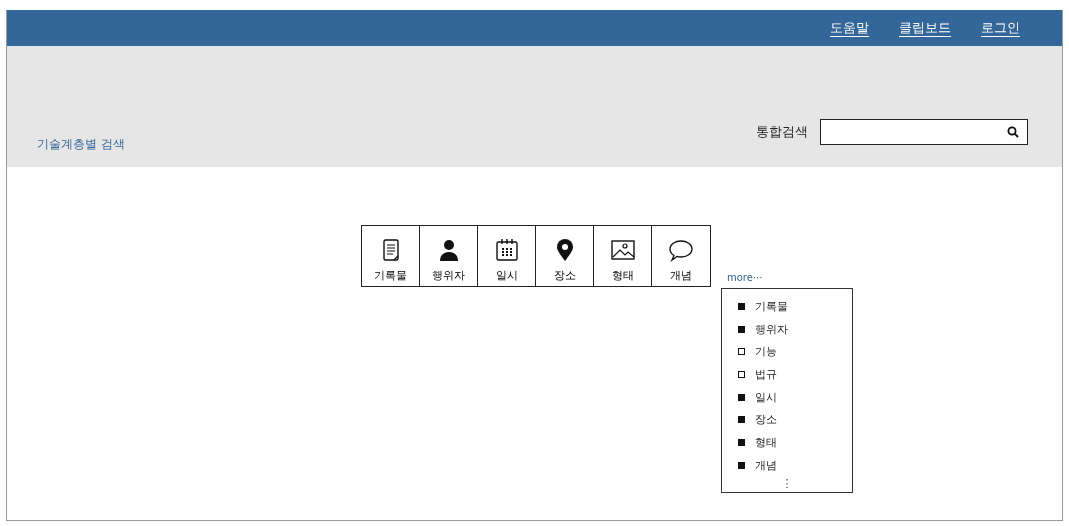  Describe the element at coordinates (849, 28) in the screenshot. I see `nav-link: 도움말` at that location.